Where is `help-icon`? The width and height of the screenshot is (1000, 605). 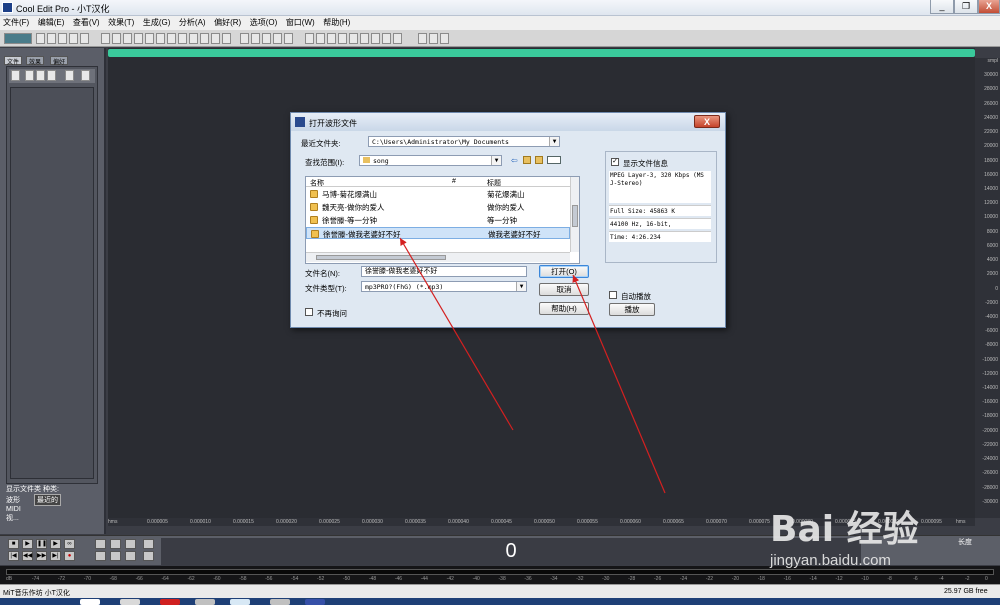
help-icon is located at coordinates (444, 38).